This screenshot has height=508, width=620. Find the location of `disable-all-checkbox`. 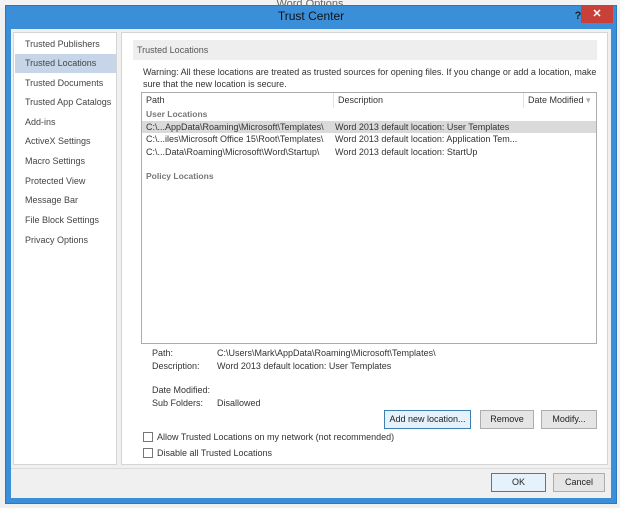

disable-all-checkbox is located at coordinates (148, 453).